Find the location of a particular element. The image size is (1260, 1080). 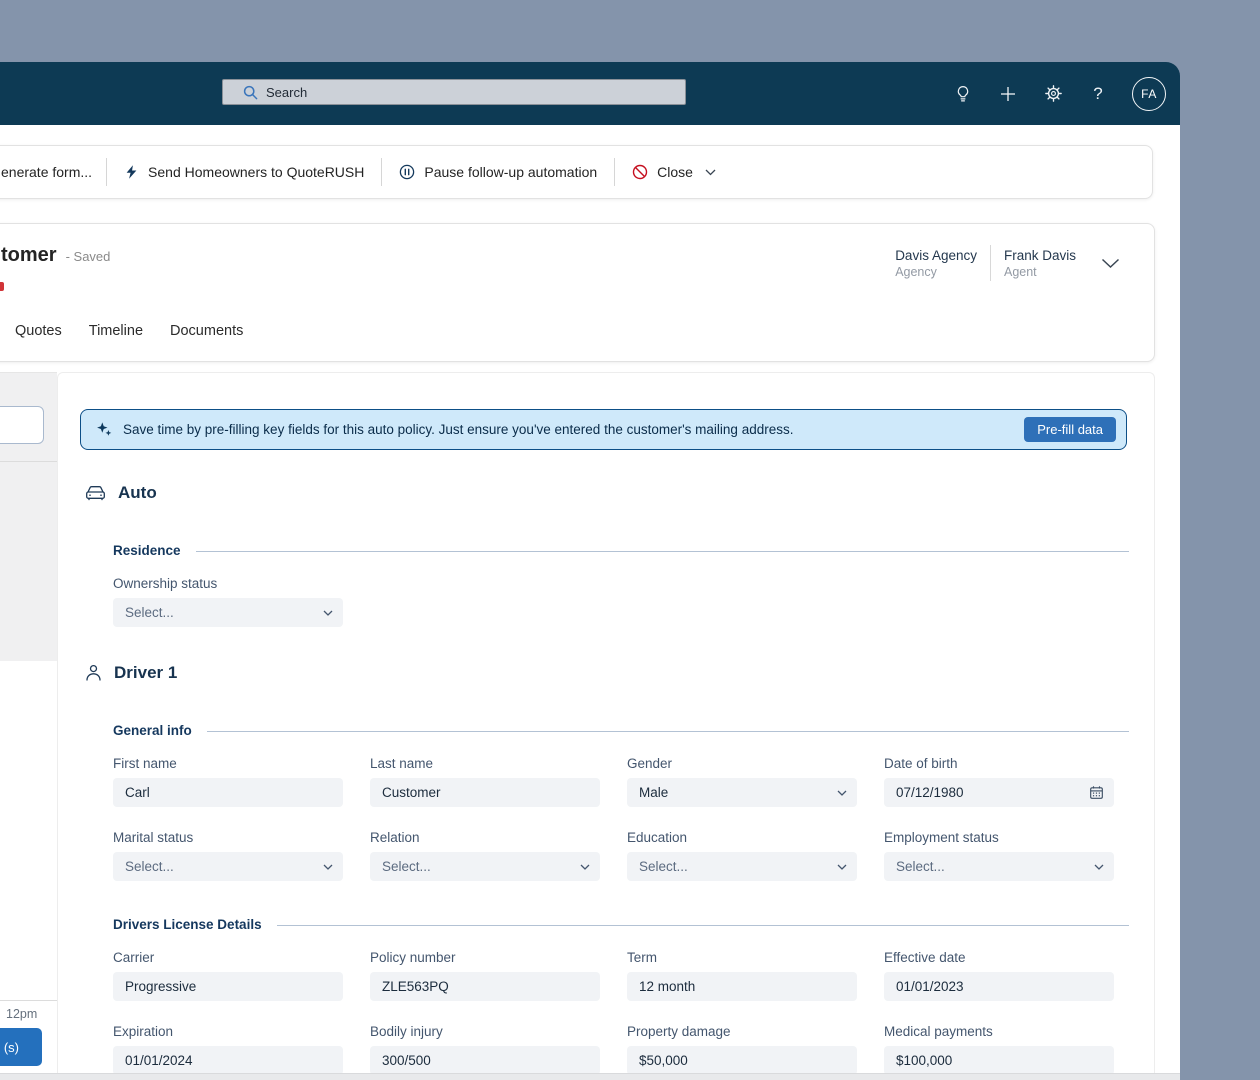

driver-section-heading: Driver 1 is located at coordinates (131, 673).